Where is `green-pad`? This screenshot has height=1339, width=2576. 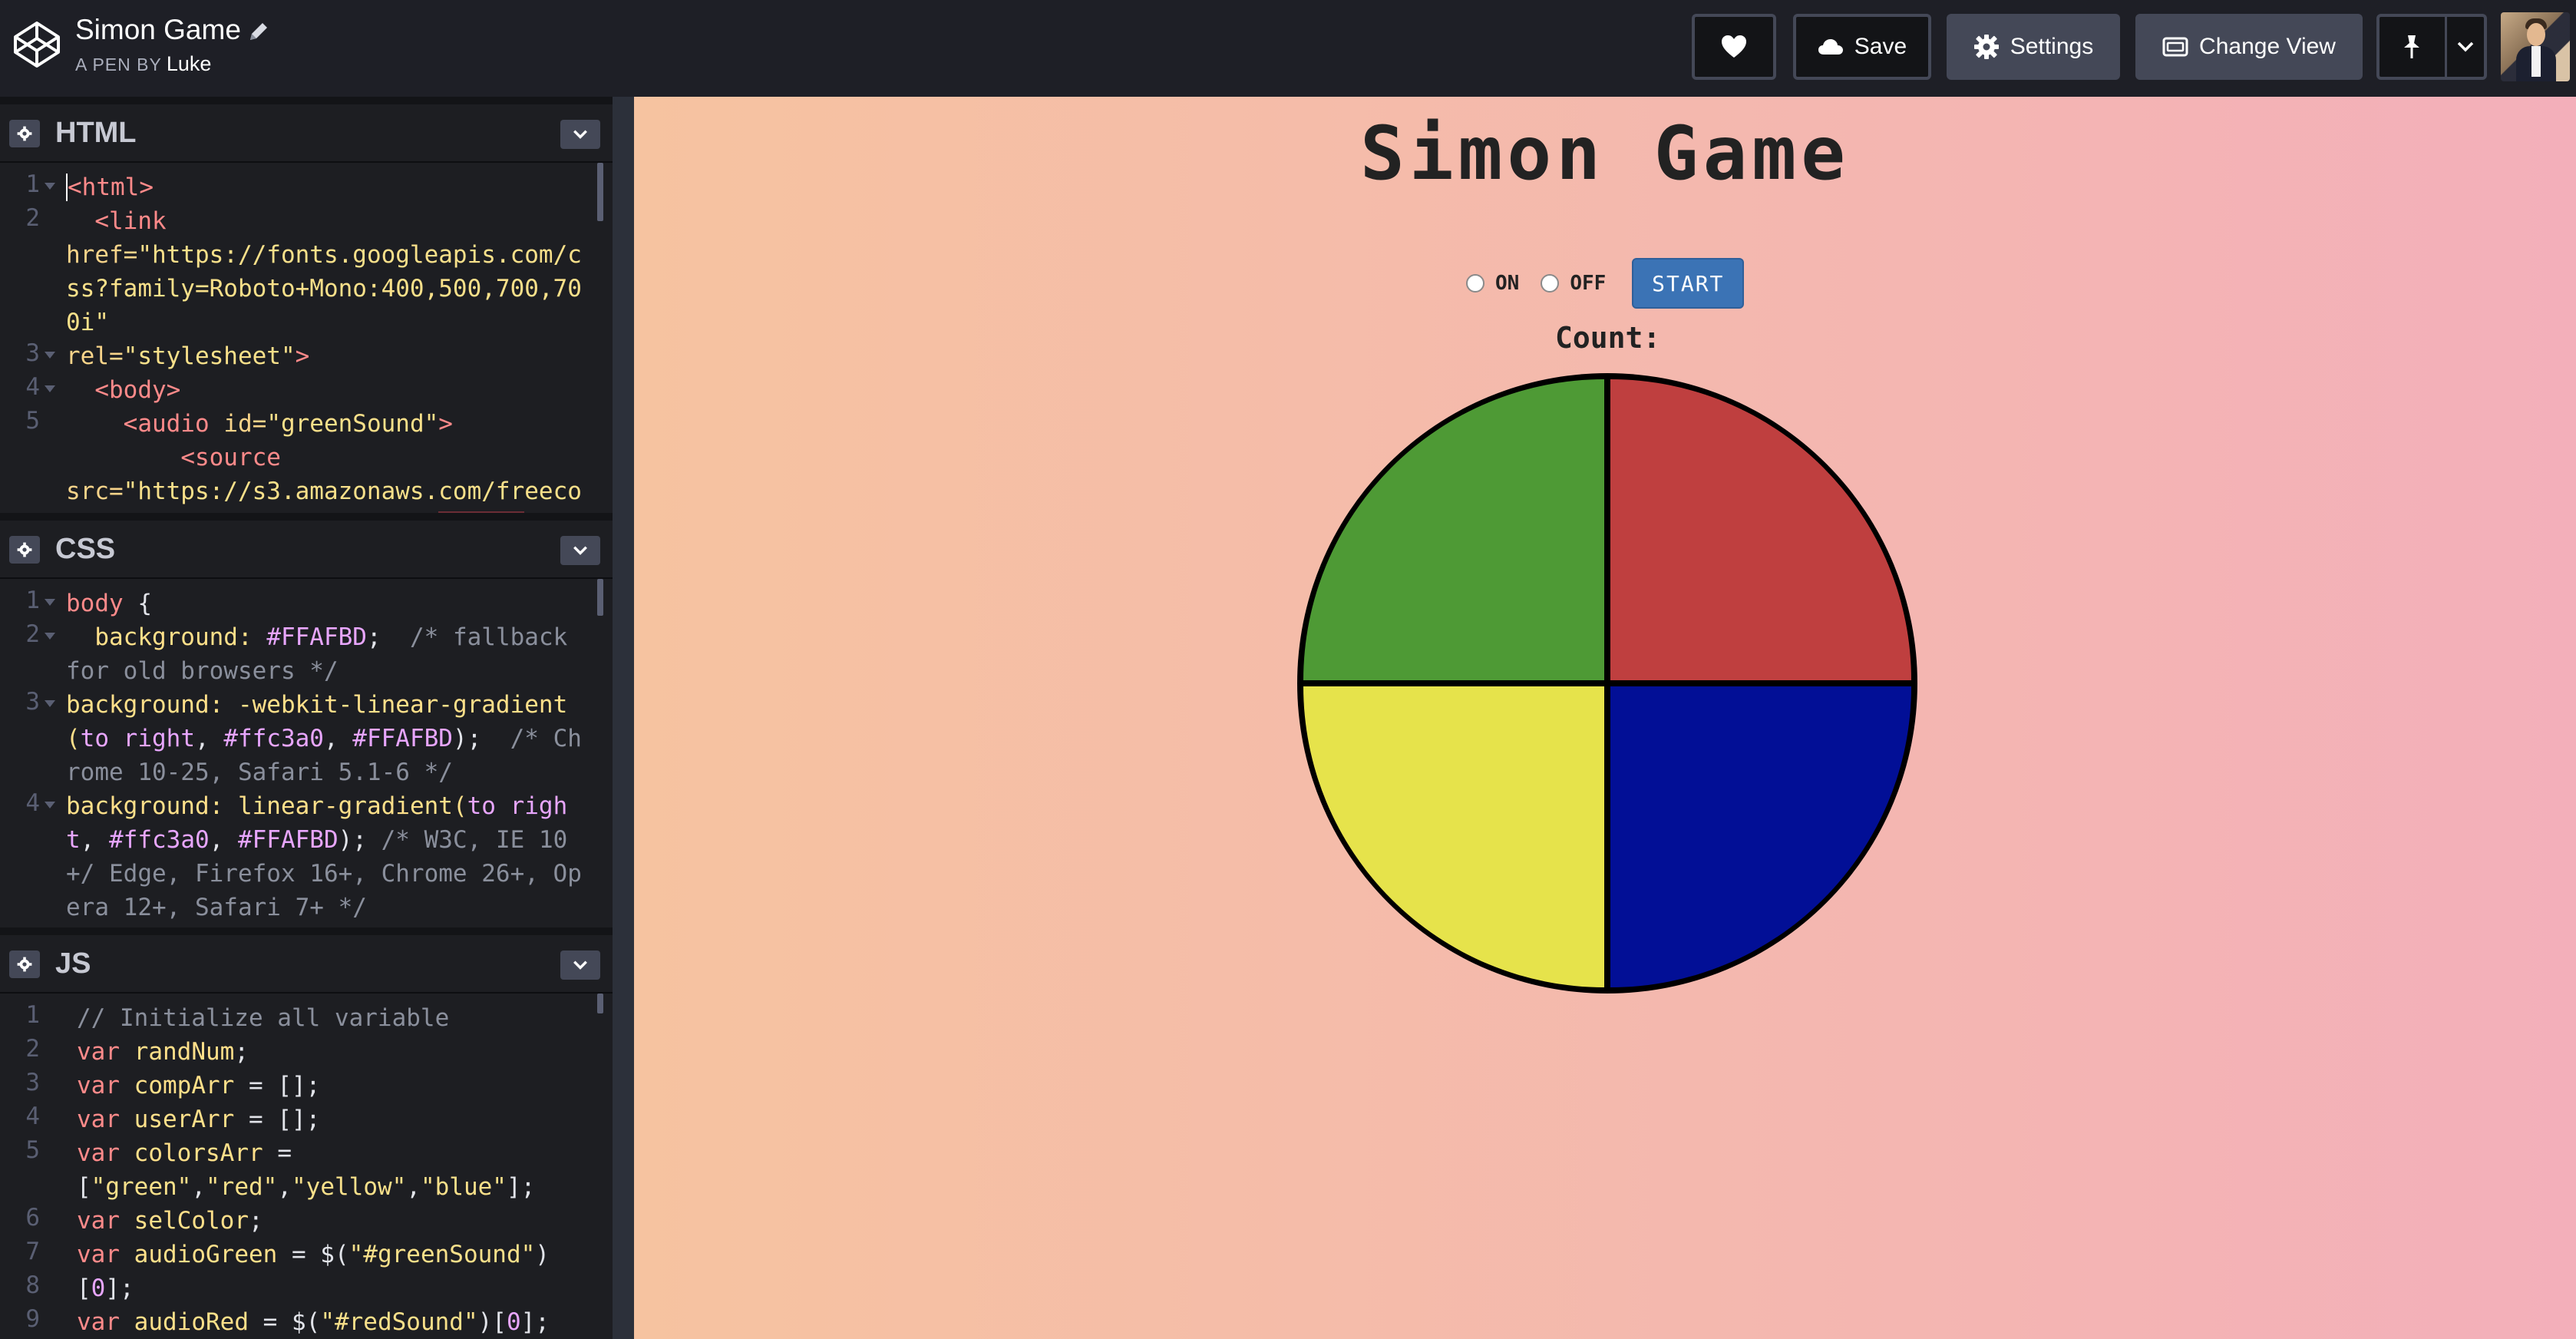
green-pad is located at coordinates (1453, 529).